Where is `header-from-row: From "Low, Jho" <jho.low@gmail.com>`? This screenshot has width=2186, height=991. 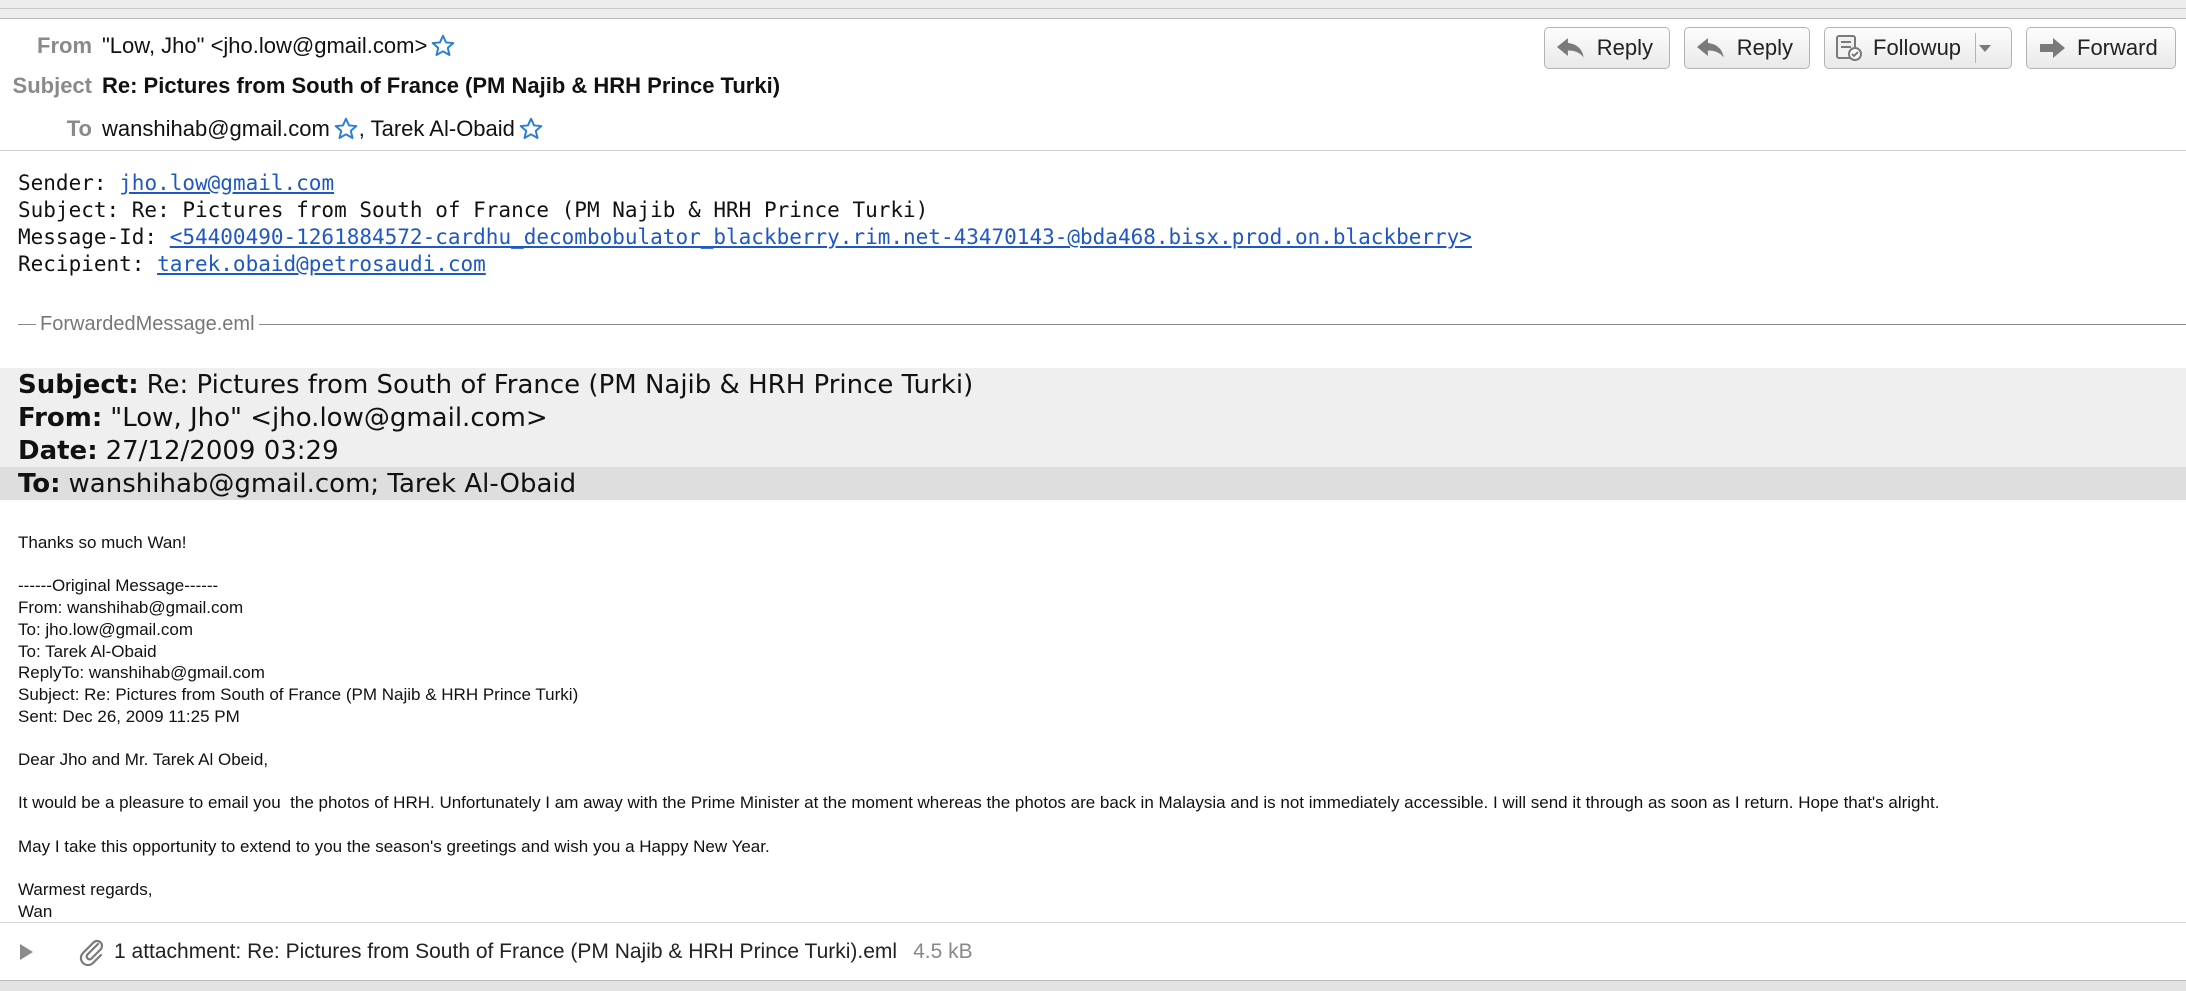 header-from-row: From "Low, Jho" <jho.low@gmail.com> is located at coordinates (228, 46).